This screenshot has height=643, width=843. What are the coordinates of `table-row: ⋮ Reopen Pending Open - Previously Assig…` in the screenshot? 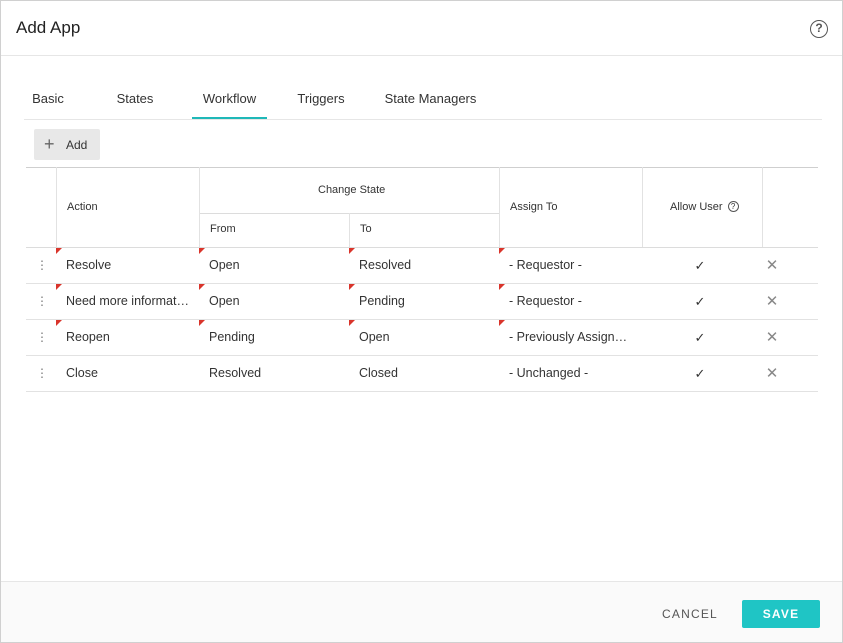 It's located at (422, 338).